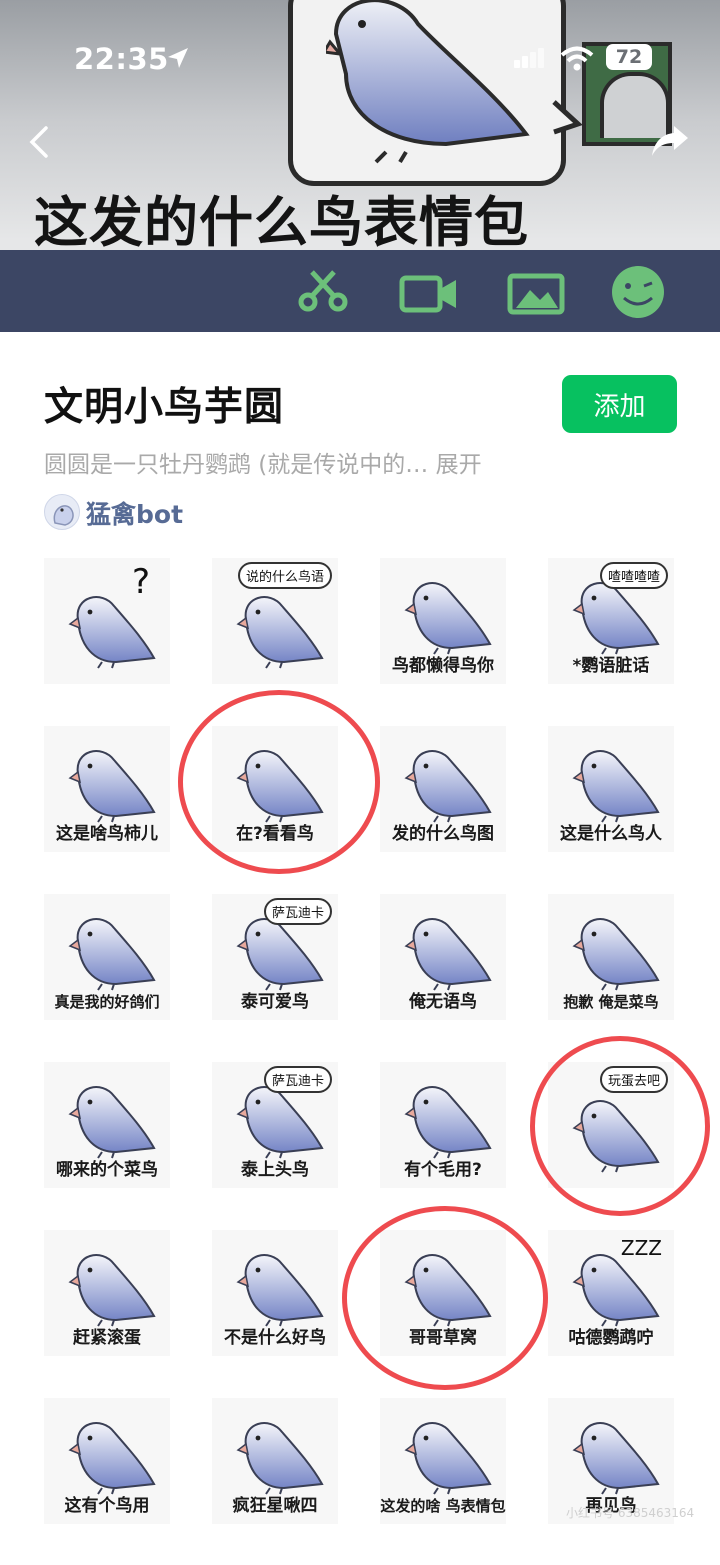 The image size is (720, 1565). I want to click on sticker-speech-bubble: ?, so click(140, 582).